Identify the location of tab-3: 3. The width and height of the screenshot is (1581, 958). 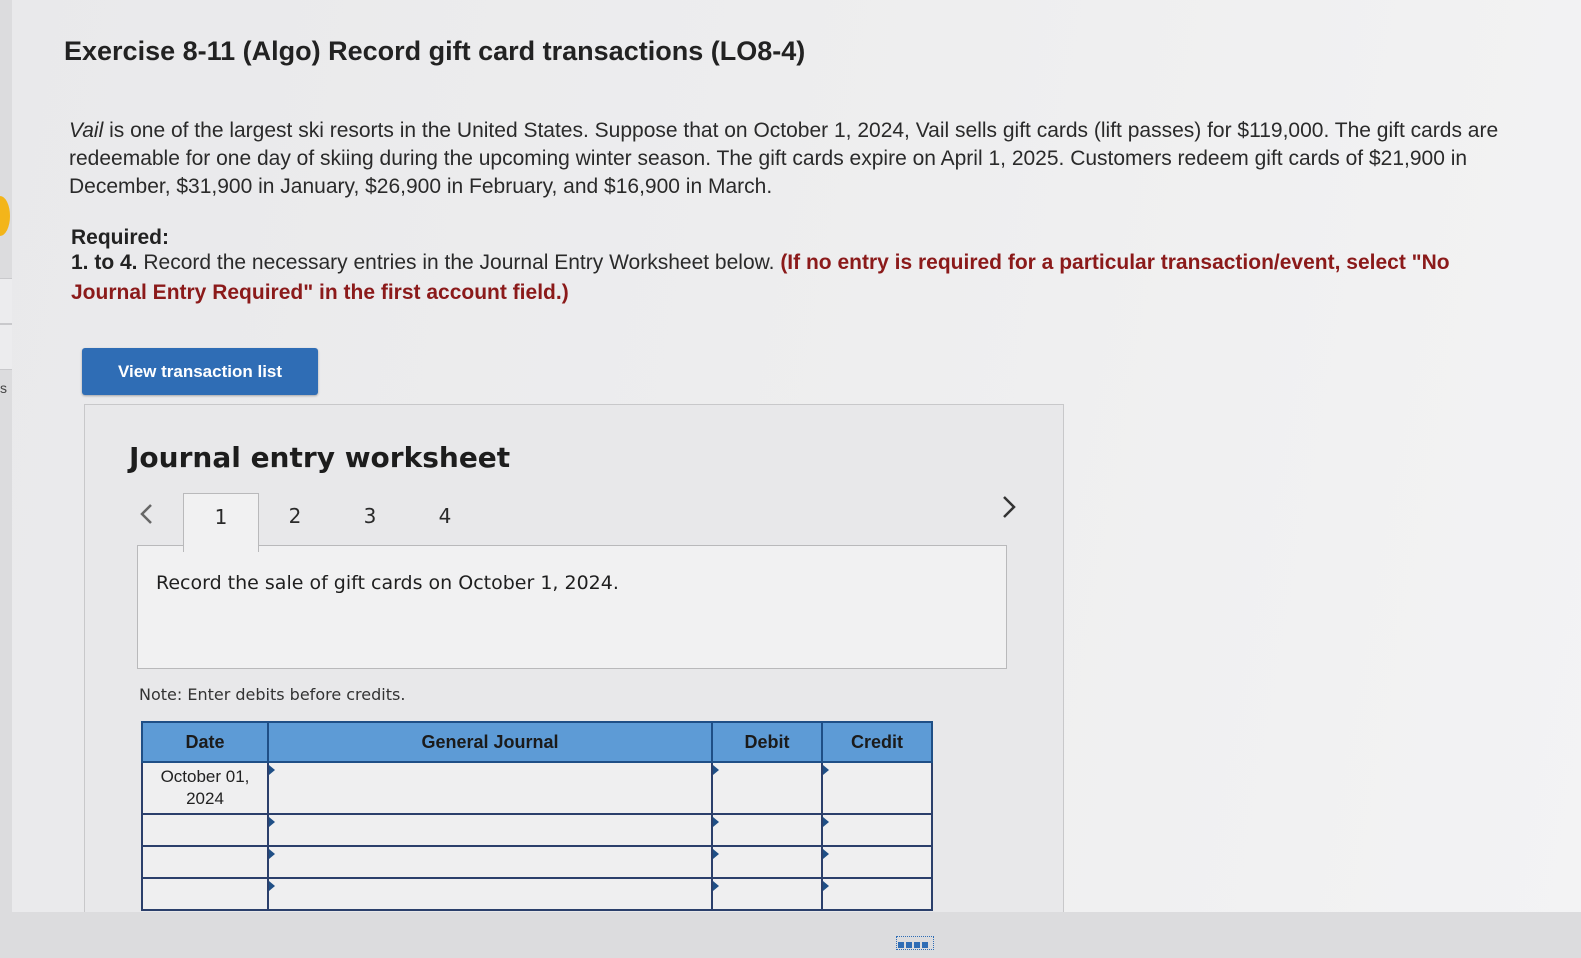
(370, 523).